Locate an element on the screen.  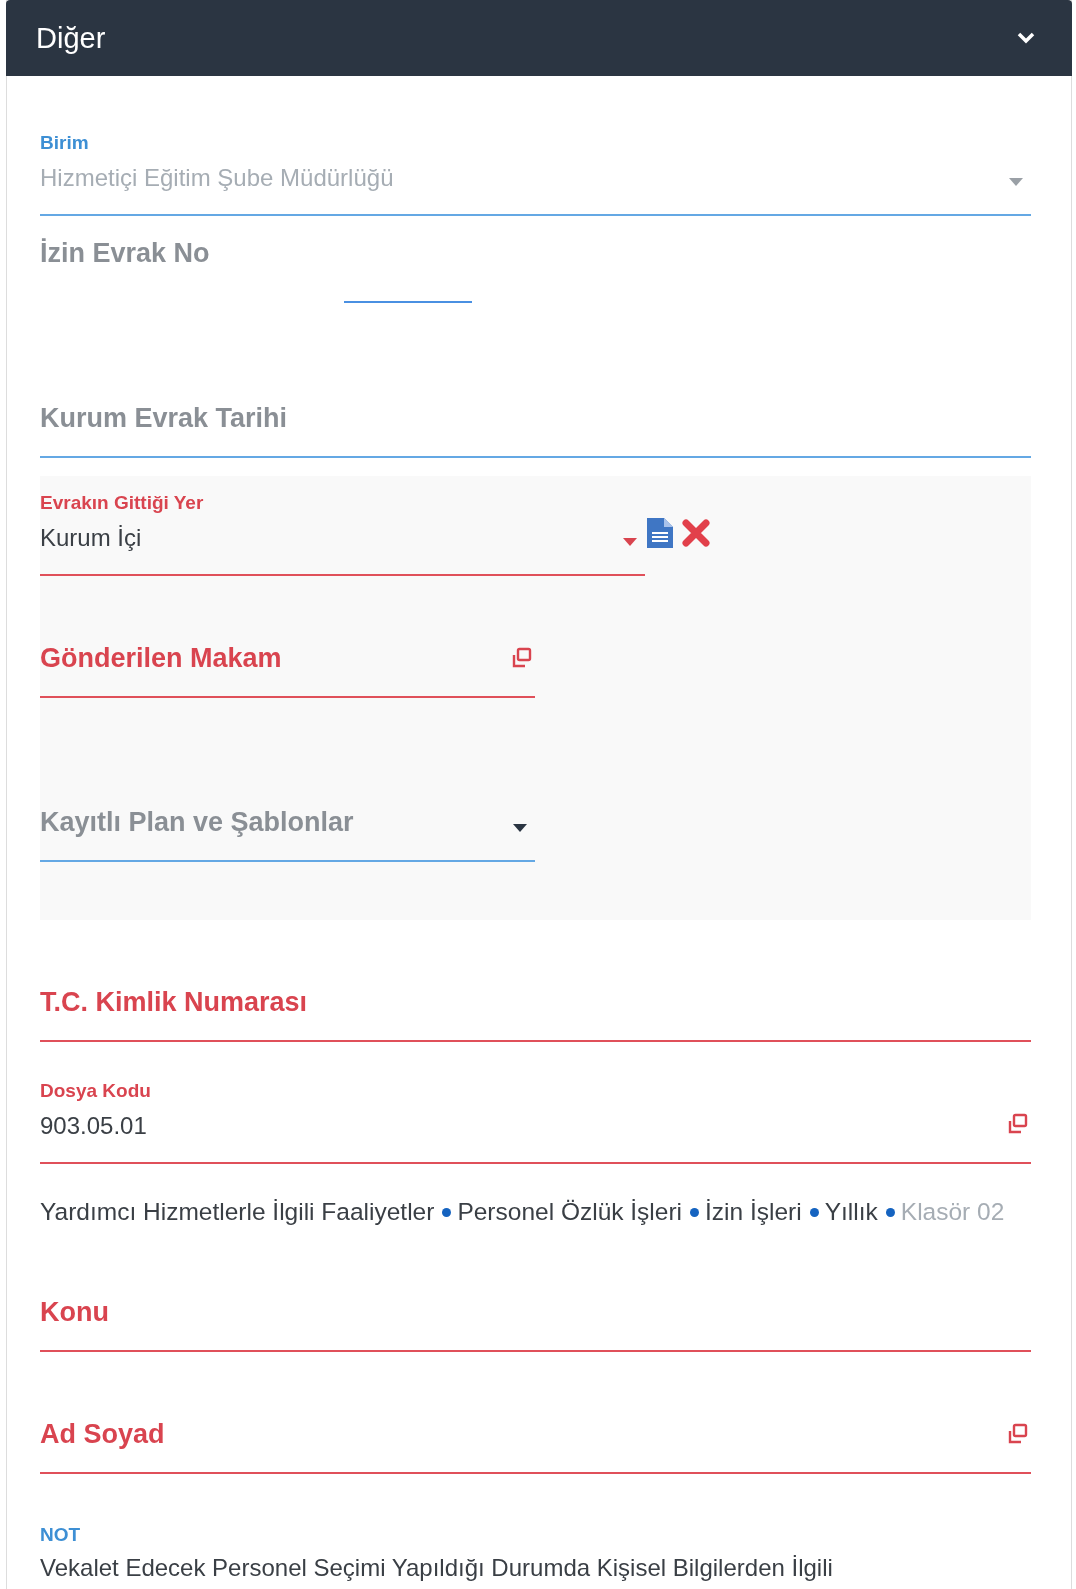
note-textarea: Vekalet Edecek Personel Seçimi Yapıldığı Durumda Kişisel Bilgilerden İlgili is located at coordinates (535, 1568).